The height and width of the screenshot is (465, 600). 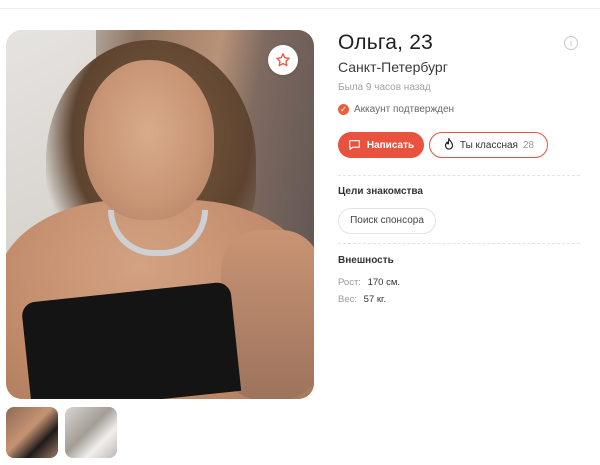 I want to click on weight-row: Вес: 57 кг., so click(x=362, y=299).